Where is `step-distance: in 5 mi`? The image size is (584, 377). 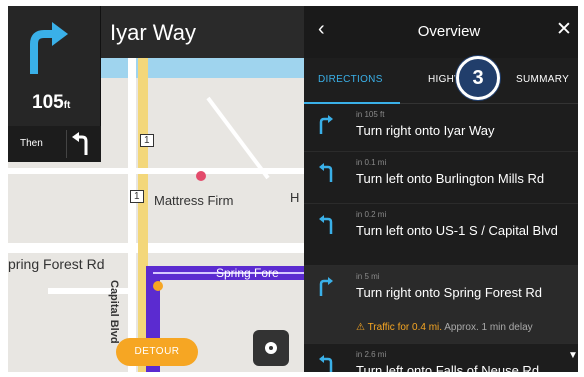 step-distance: in 5 mi is located at coordinates (368, 276).